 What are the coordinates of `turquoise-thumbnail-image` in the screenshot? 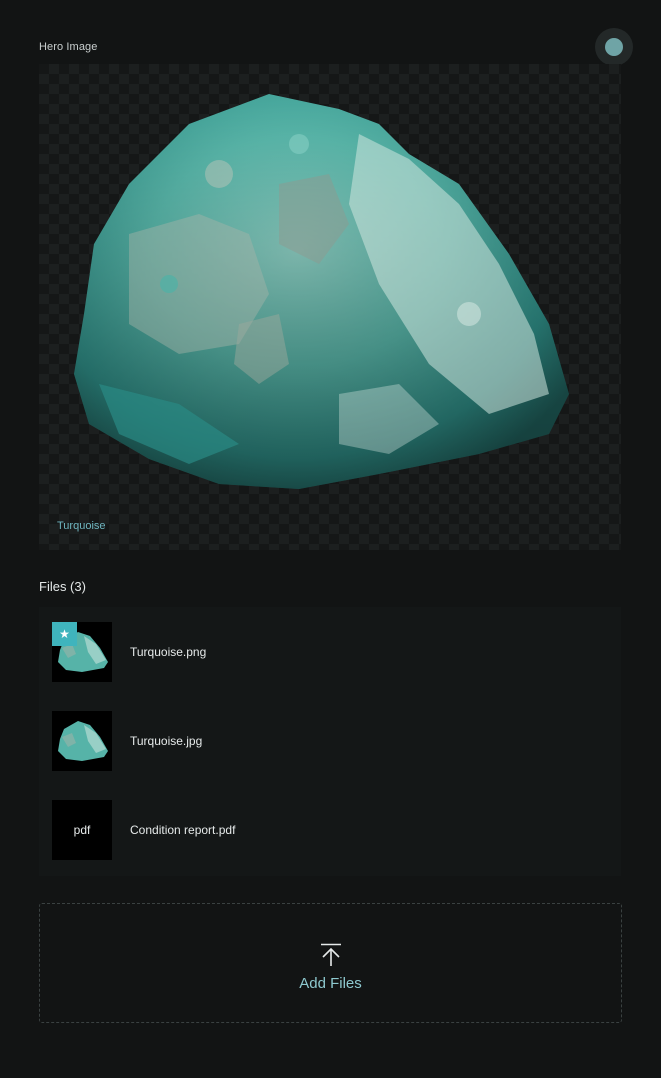 It's located at (83, 740).